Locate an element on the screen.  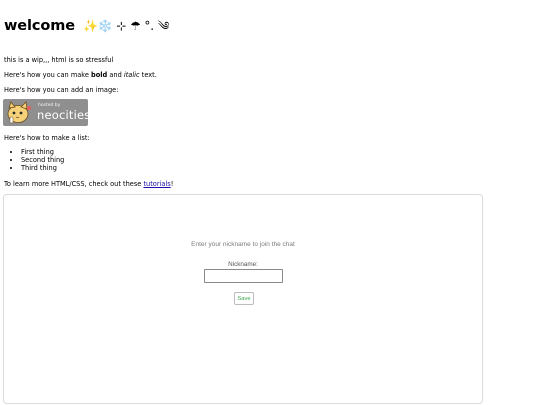
learn-prefix: To learn more HTML/CSS, check out these is located at coordinates (74, 184).